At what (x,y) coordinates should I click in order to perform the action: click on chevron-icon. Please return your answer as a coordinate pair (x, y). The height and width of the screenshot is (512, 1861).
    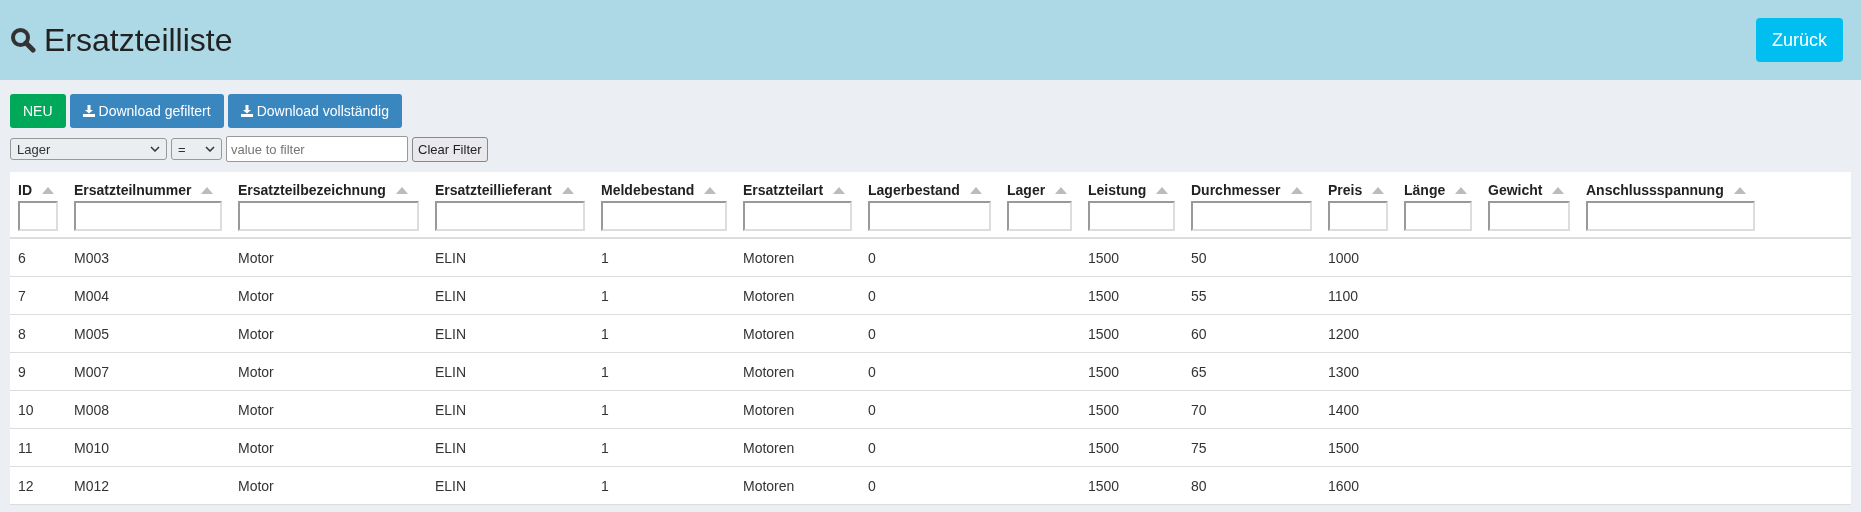
    Looking at the image, I should click on (155, 149).